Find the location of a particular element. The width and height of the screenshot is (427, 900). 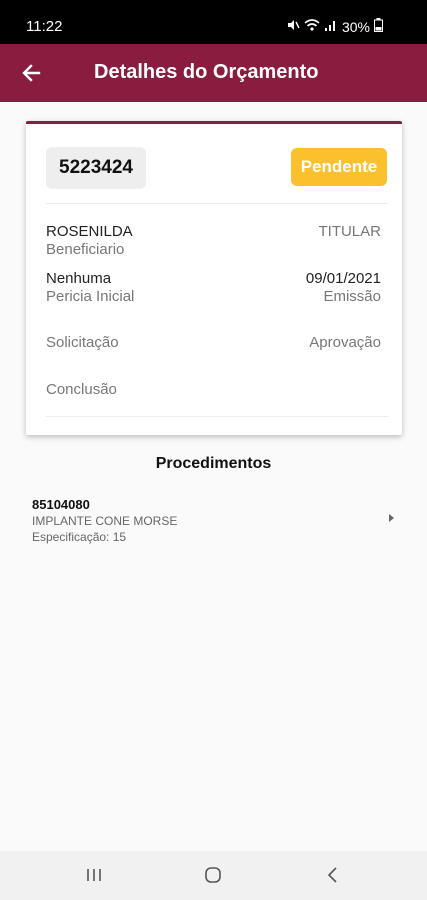

arrow-left-icon is located at coordinates (31, 73).